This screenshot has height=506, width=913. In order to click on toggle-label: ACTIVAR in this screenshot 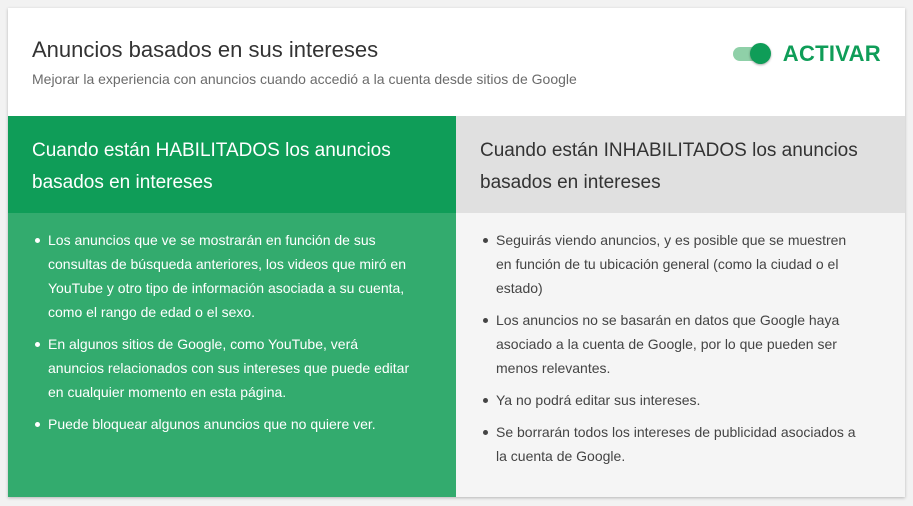, I will do `click(832, 54)`.